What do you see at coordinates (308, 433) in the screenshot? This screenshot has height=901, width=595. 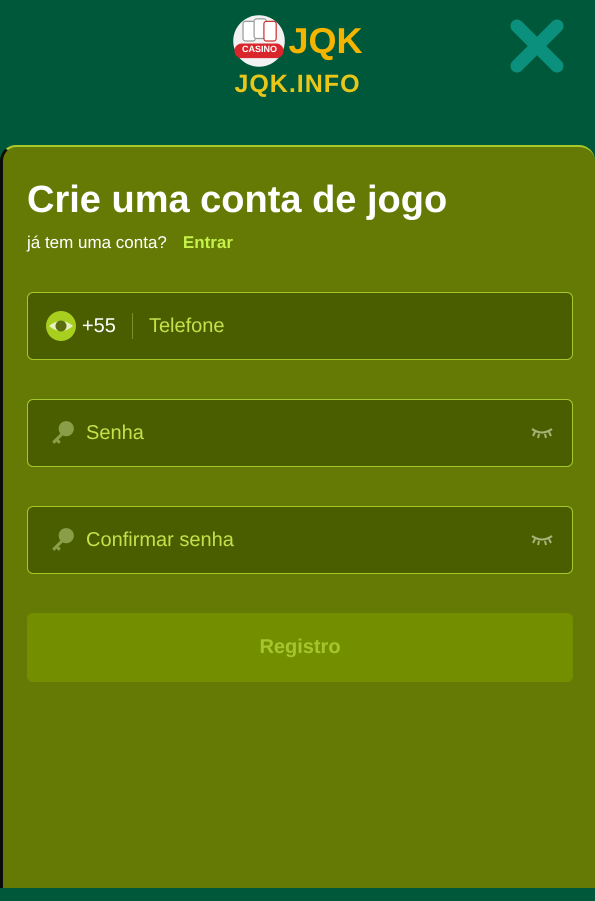 I see `password-input: Senha` at bounding box center [308, 433].